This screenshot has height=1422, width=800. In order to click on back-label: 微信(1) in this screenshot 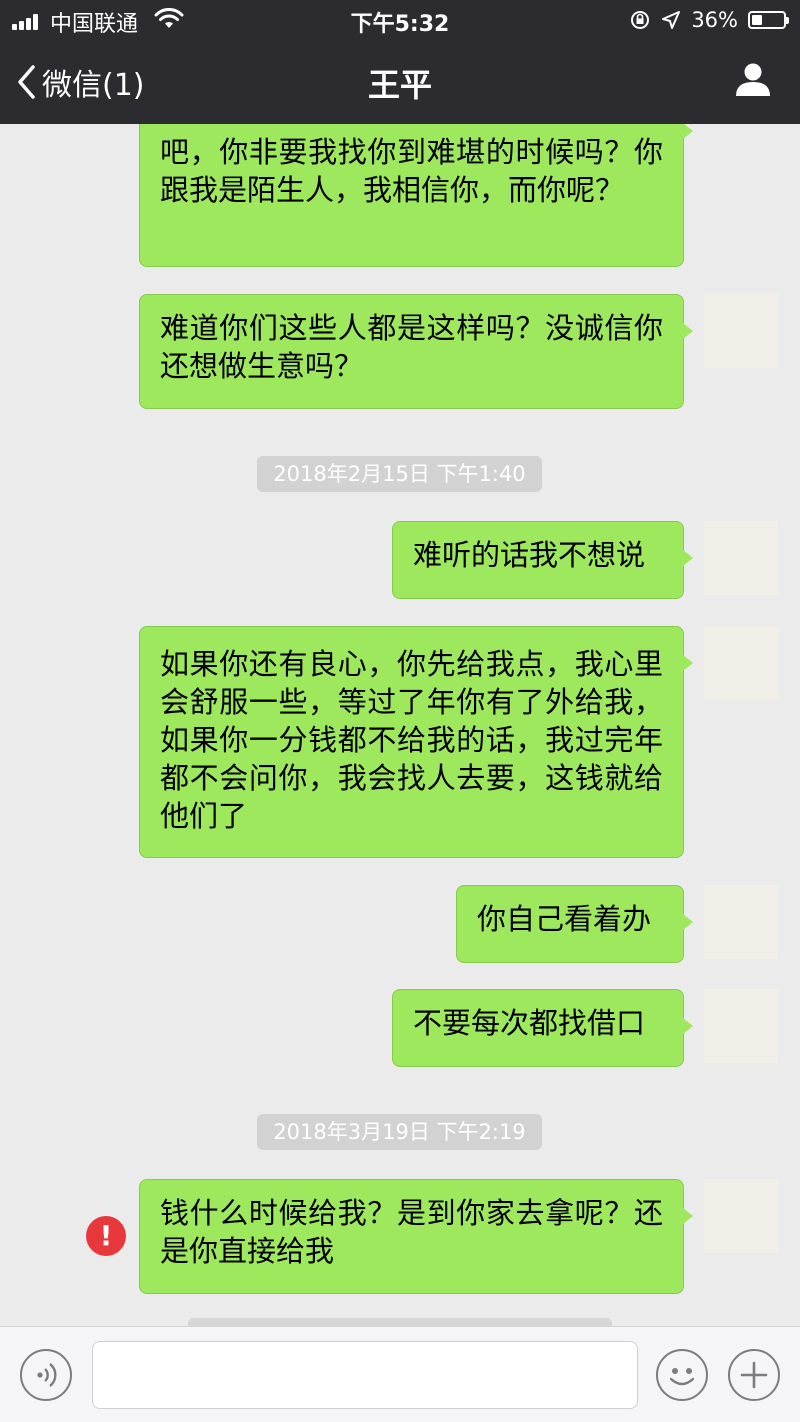, I will do `click(93, 85)`.